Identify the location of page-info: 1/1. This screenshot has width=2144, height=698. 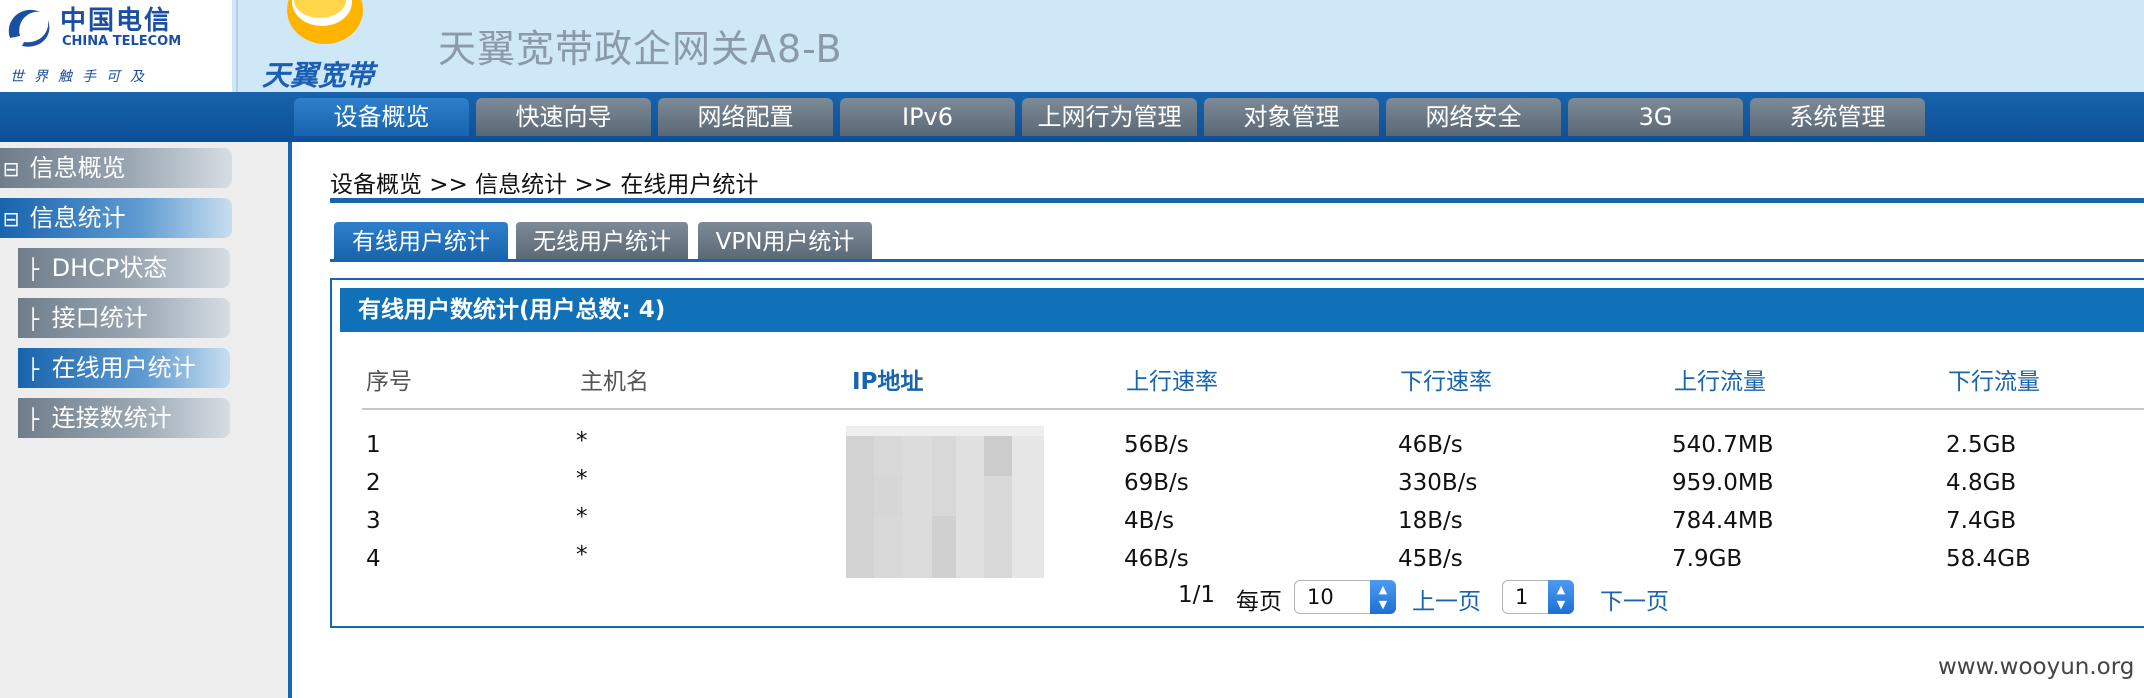
(1197, 595).